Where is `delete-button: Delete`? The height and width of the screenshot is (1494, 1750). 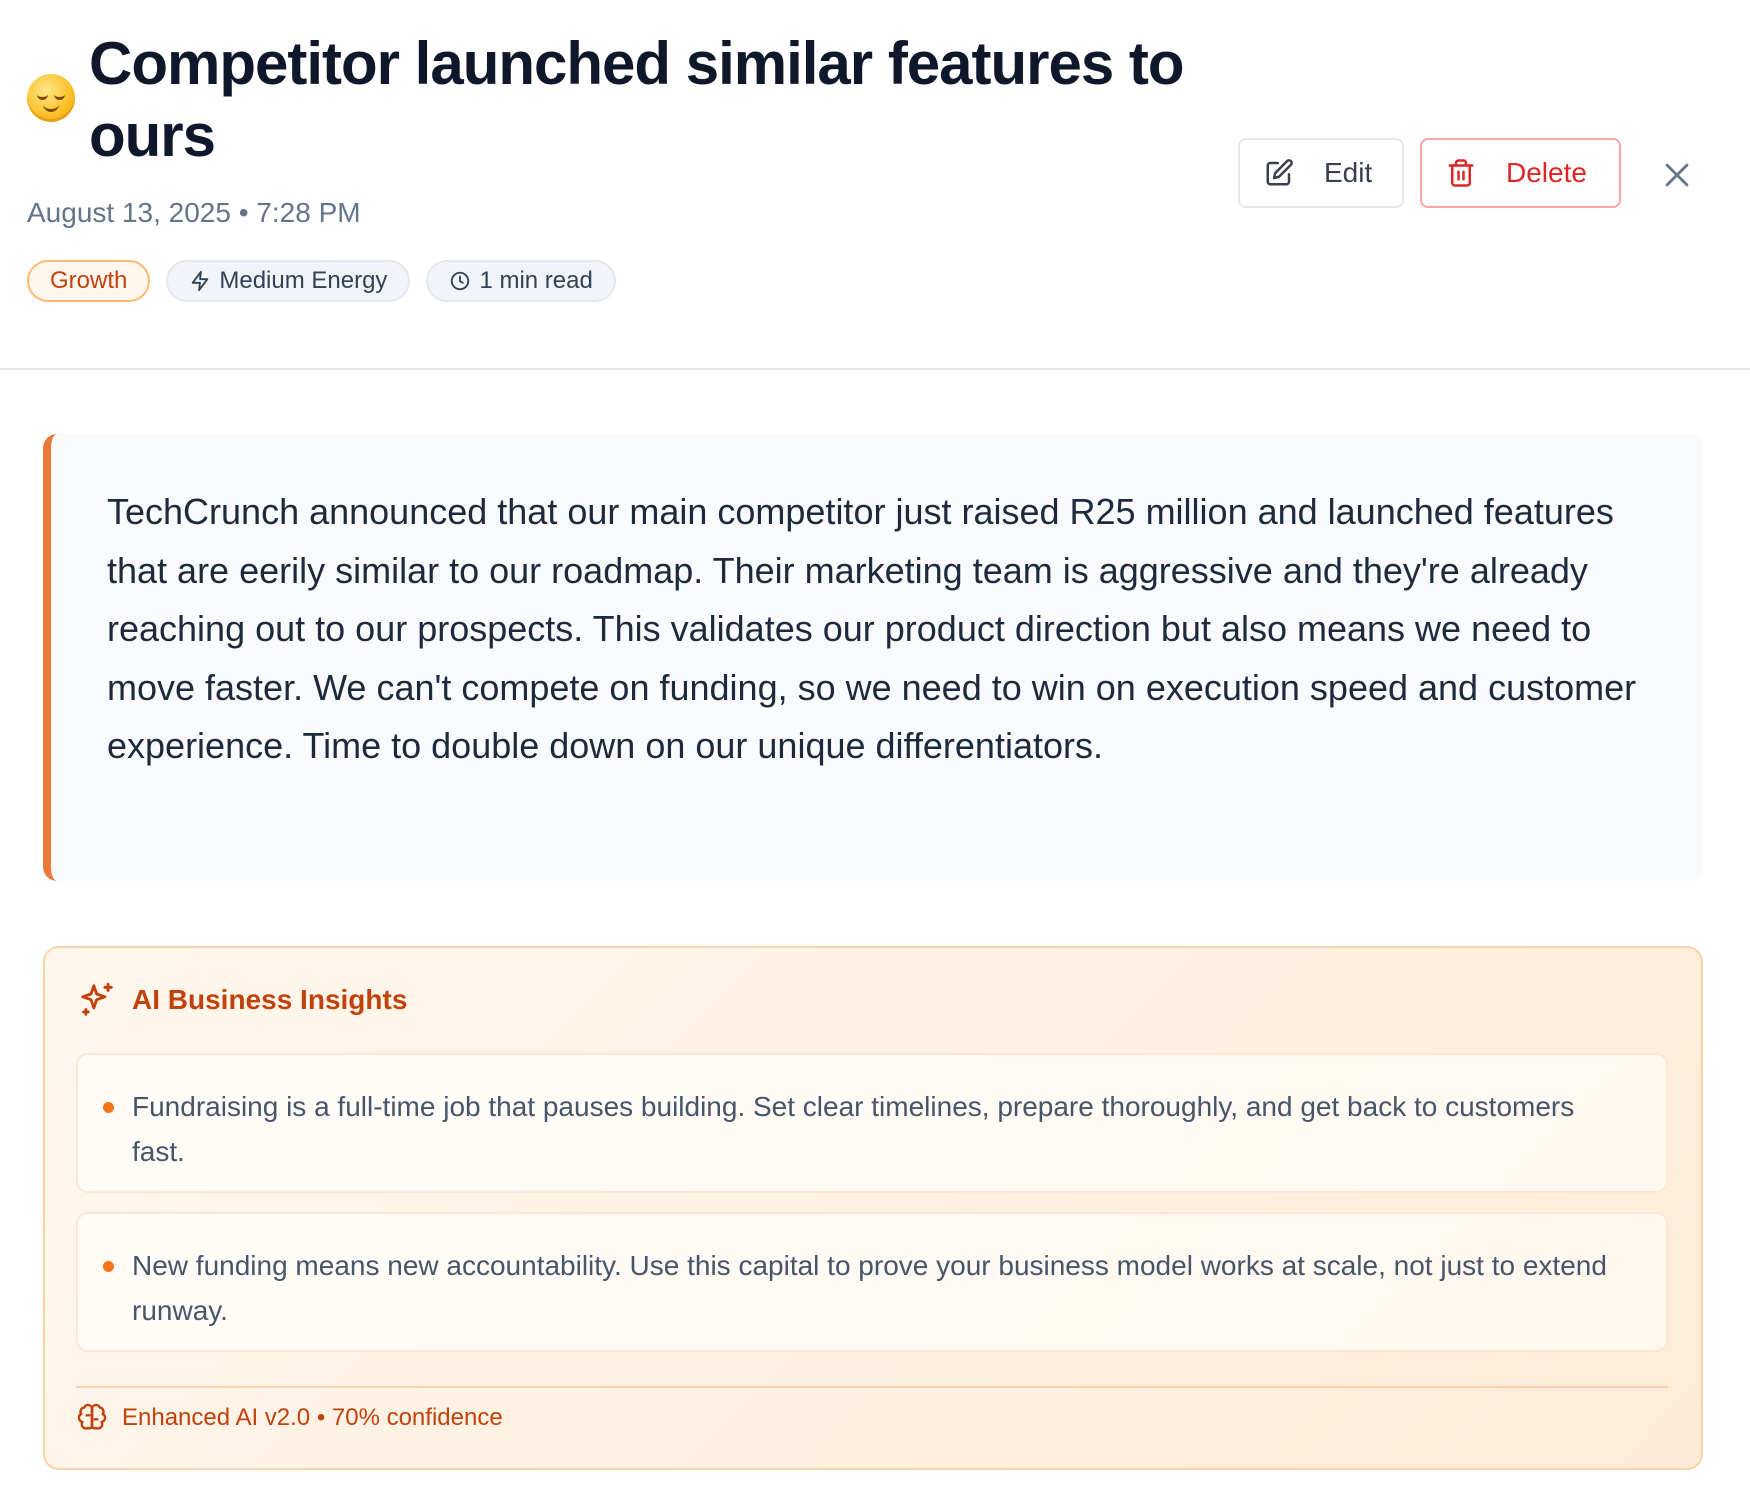 delete-button: Delete is located at coordinates (1520, 173).